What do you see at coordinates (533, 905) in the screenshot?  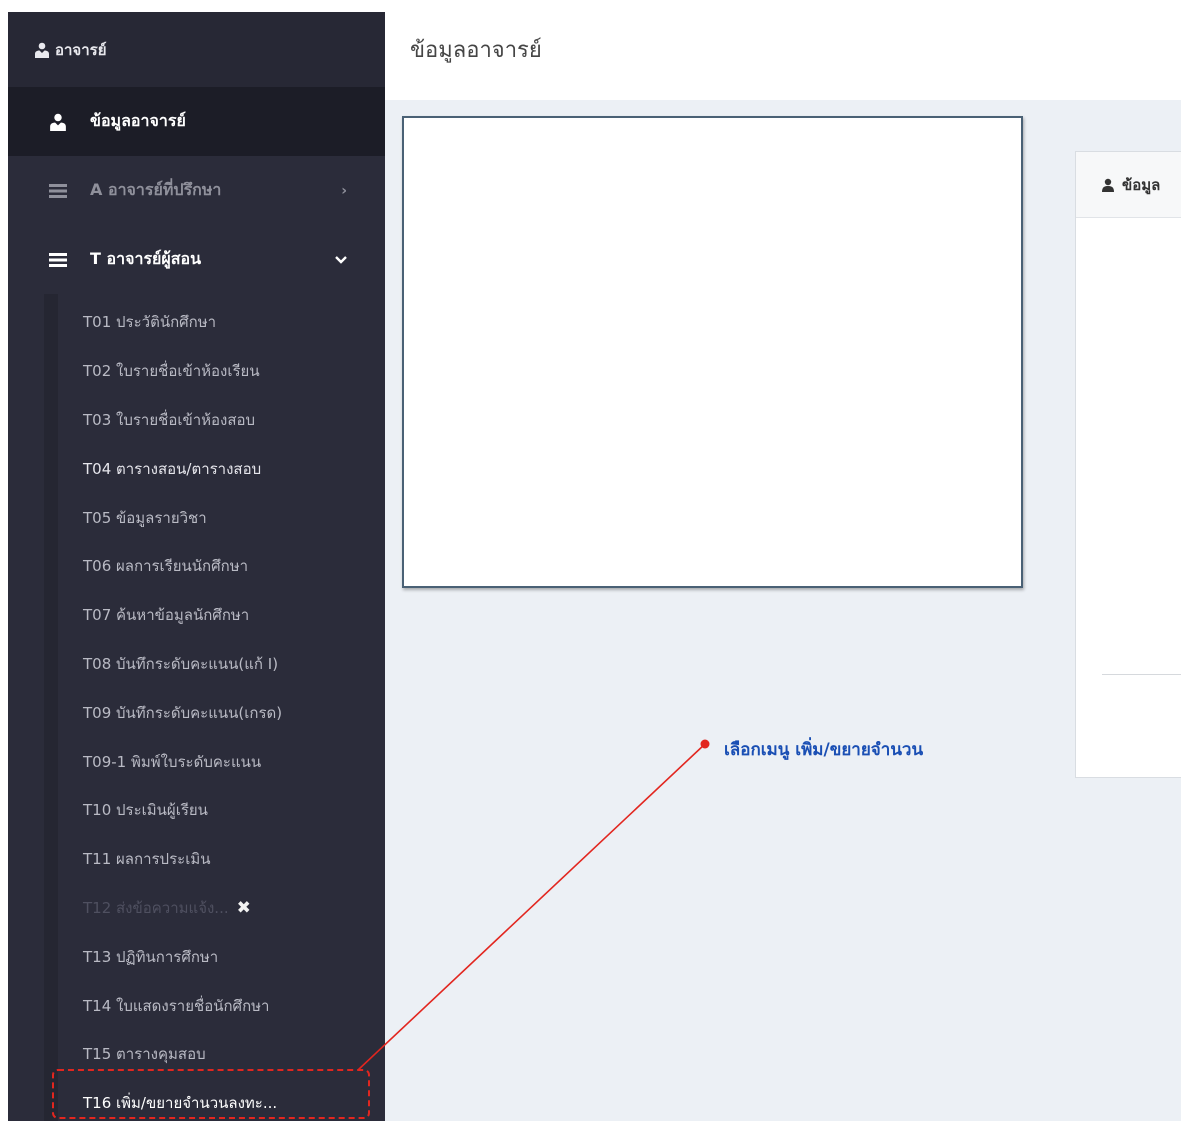 I see `callout-connector` at bounding box center [533, 905].